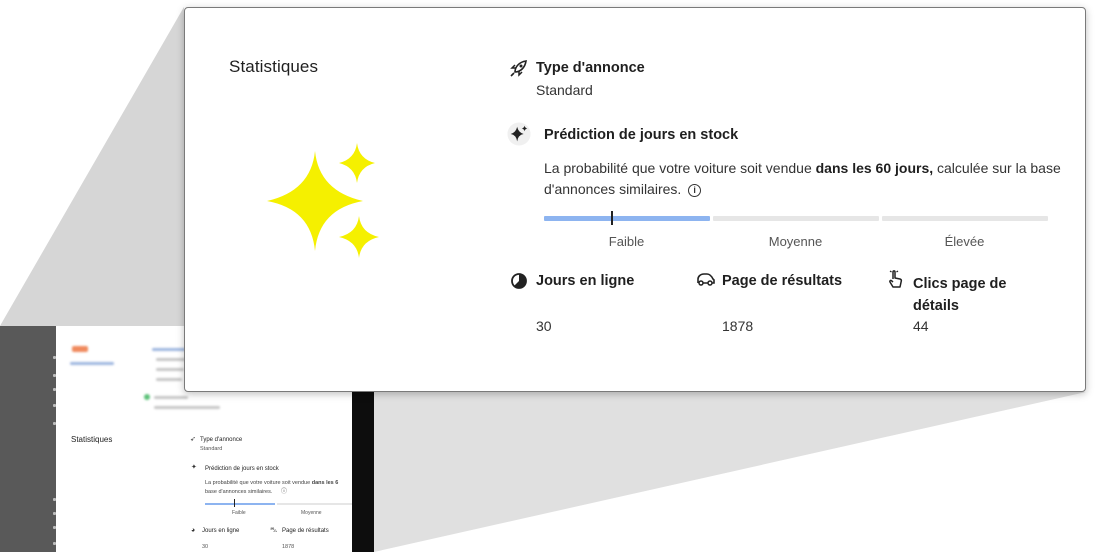 Image resolution: width=1100 pixels, height=552 pixels. What do you see at coordinates (240, 504) in the screenshot?
I see `mini-bar-low` at bounding box center [240, 504].